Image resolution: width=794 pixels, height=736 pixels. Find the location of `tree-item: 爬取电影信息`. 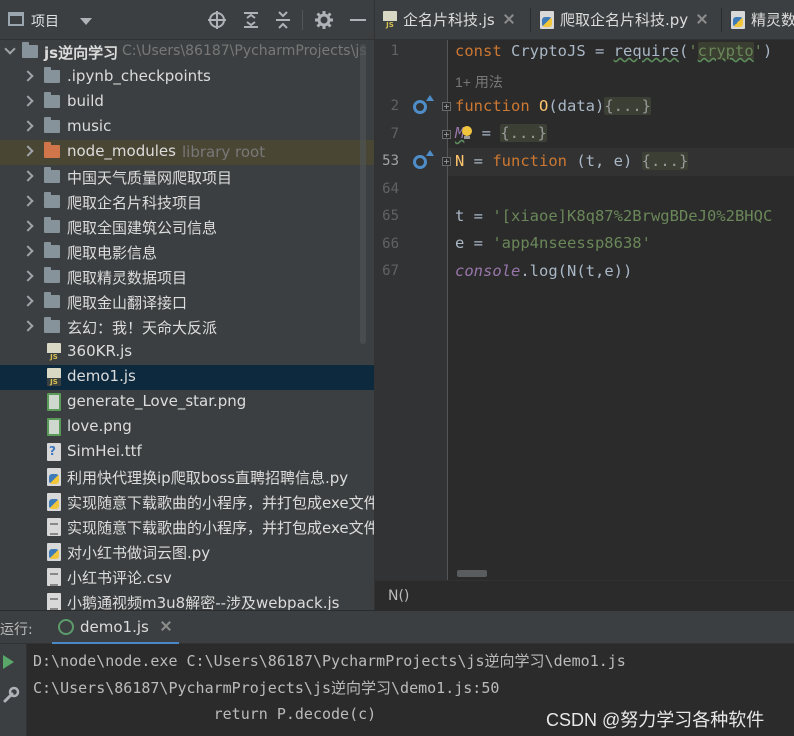

tree-item: 爬取电影信息 is located at coordinates (187, 252).